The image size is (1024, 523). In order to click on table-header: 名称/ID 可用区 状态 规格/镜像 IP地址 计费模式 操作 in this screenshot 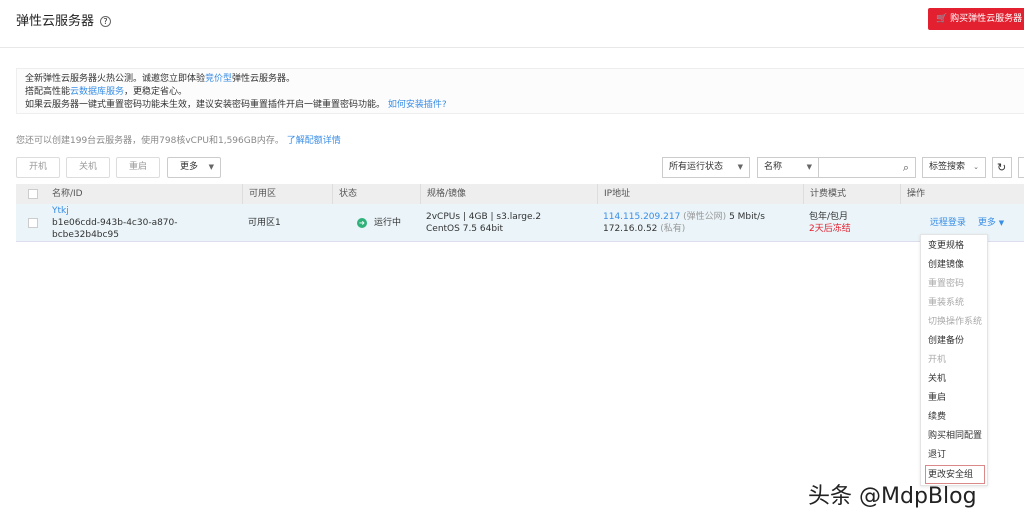, I will do `click(520, 194)`.